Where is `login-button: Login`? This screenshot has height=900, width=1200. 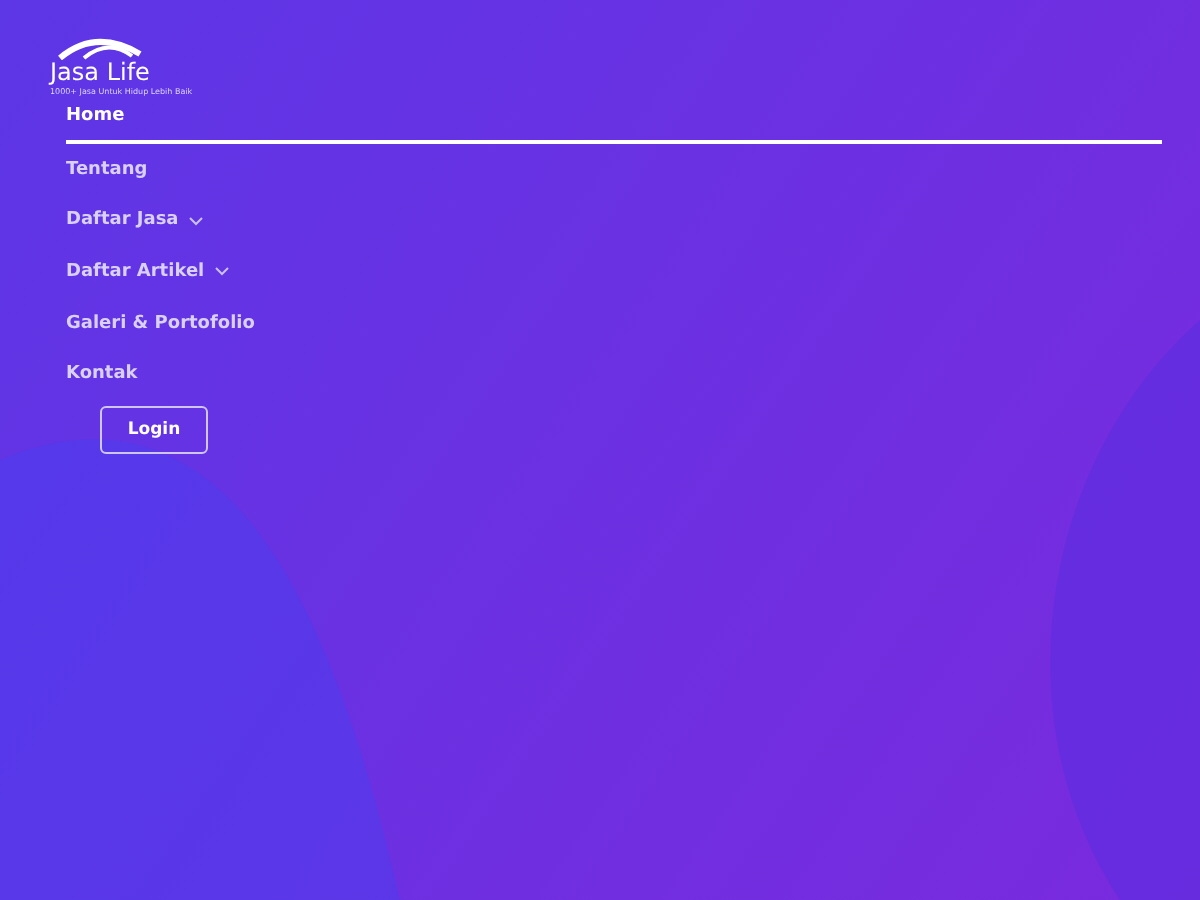 login-button: Login is located at coordinates (154, 429).